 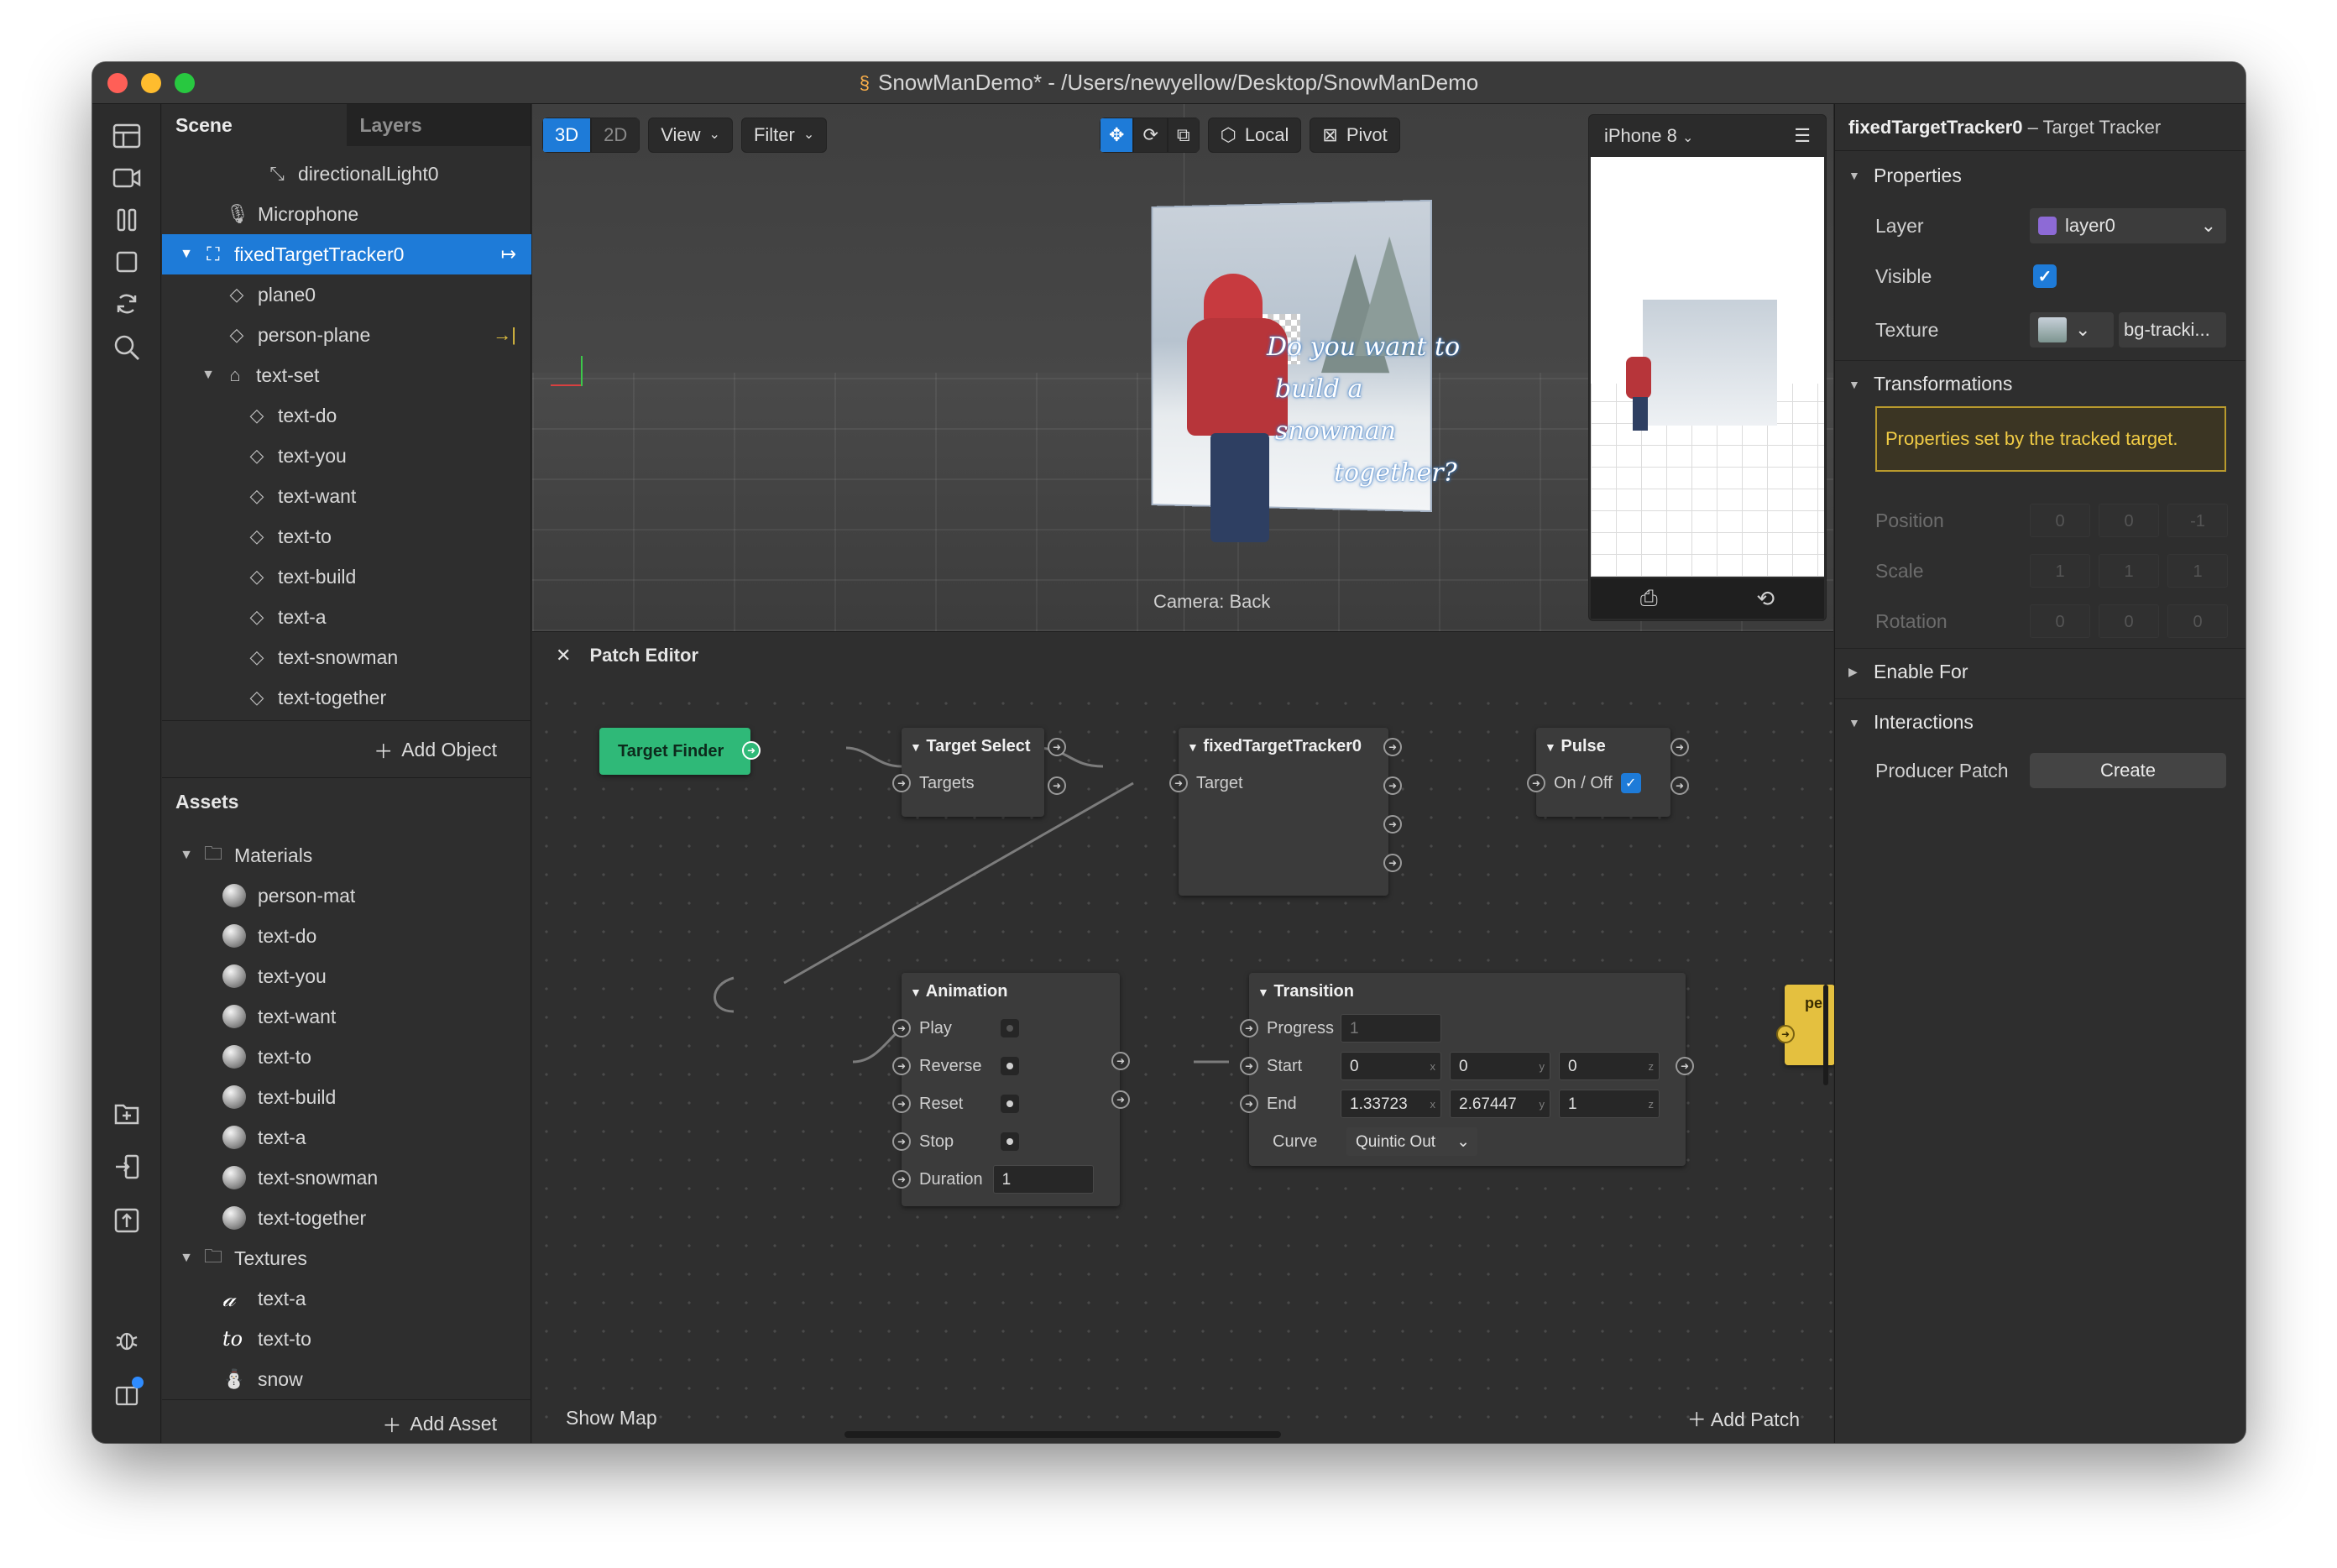 What do you see at coordinates (347, 456) in the screenshot?
I see `scene-item-text-you: ◇ text-you` at bounding box center [347, 456].